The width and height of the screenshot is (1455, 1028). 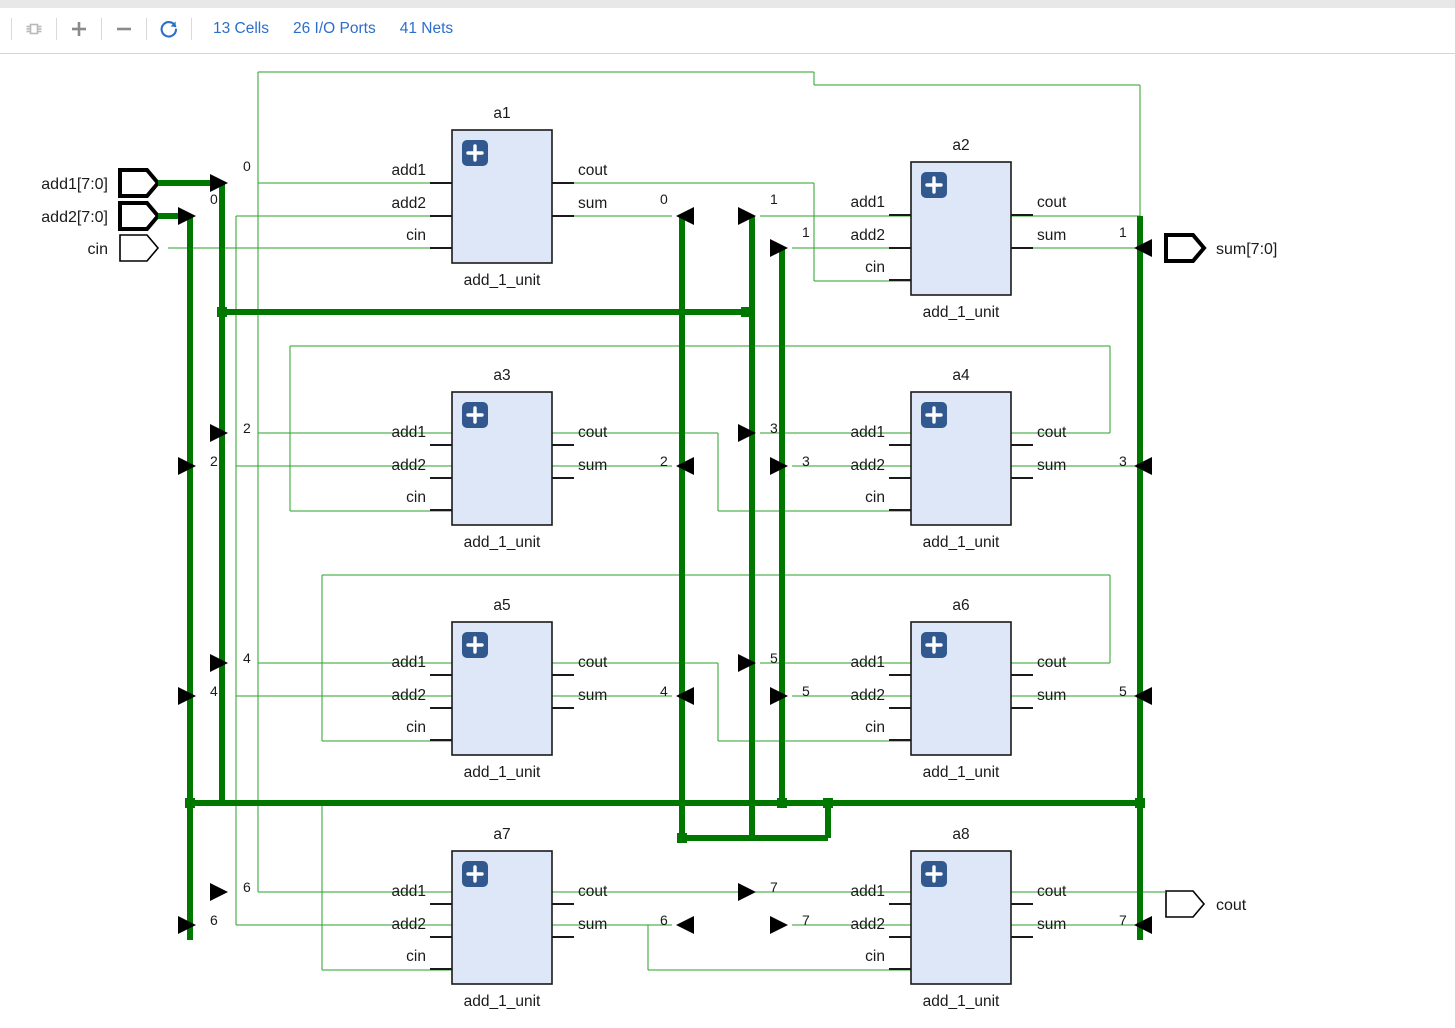 I want to click on cell-a1-instance-label: a1, so click(x=501, y=113).